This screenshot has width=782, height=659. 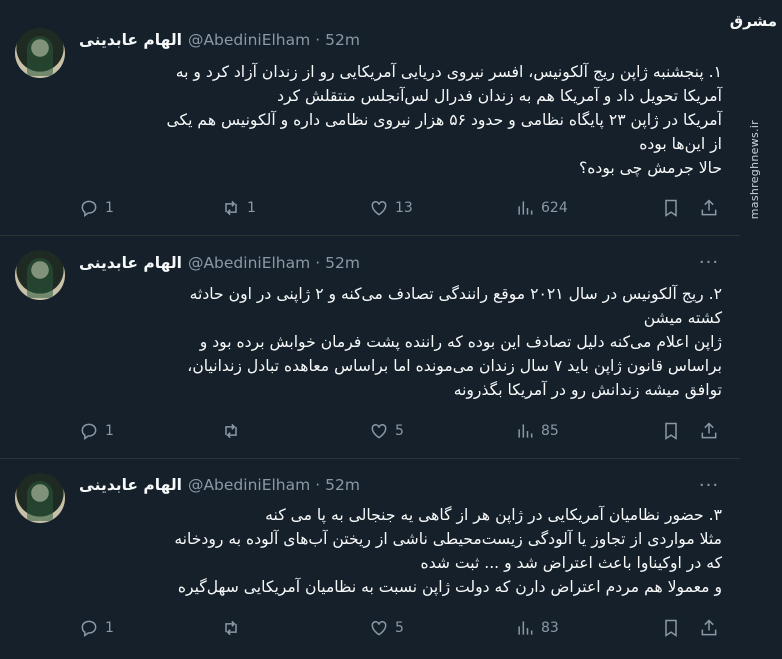 What do you see at coordinates (550, 431) in the screenshot?
I see `view-count: 85` at bounding box center [550, 431].